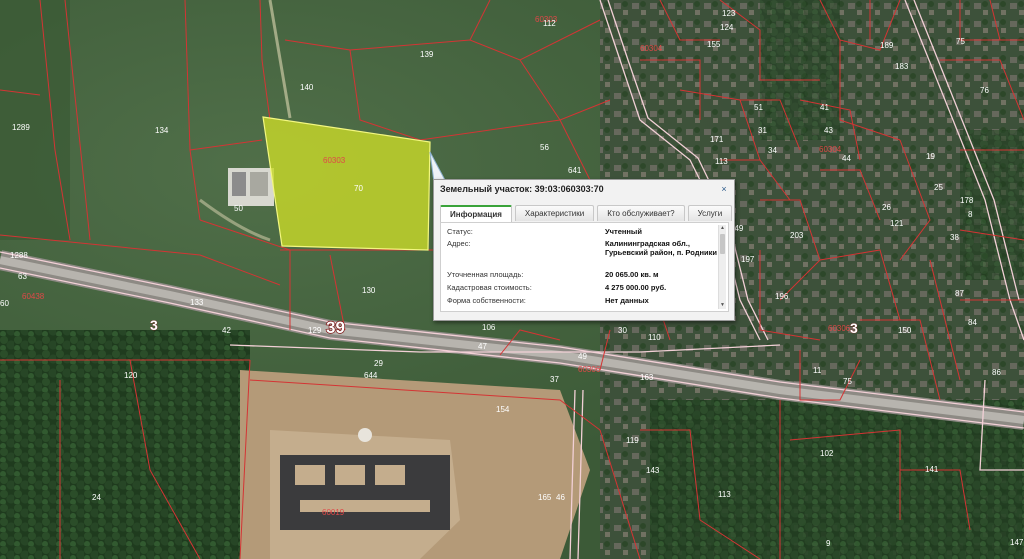 This screenshot has height=559, width=1024. What do you see at coordinates (722, 267) in the screenshot?
I see `popup-scrollbar: ▲ ▼` at bounding box center [722, 267].